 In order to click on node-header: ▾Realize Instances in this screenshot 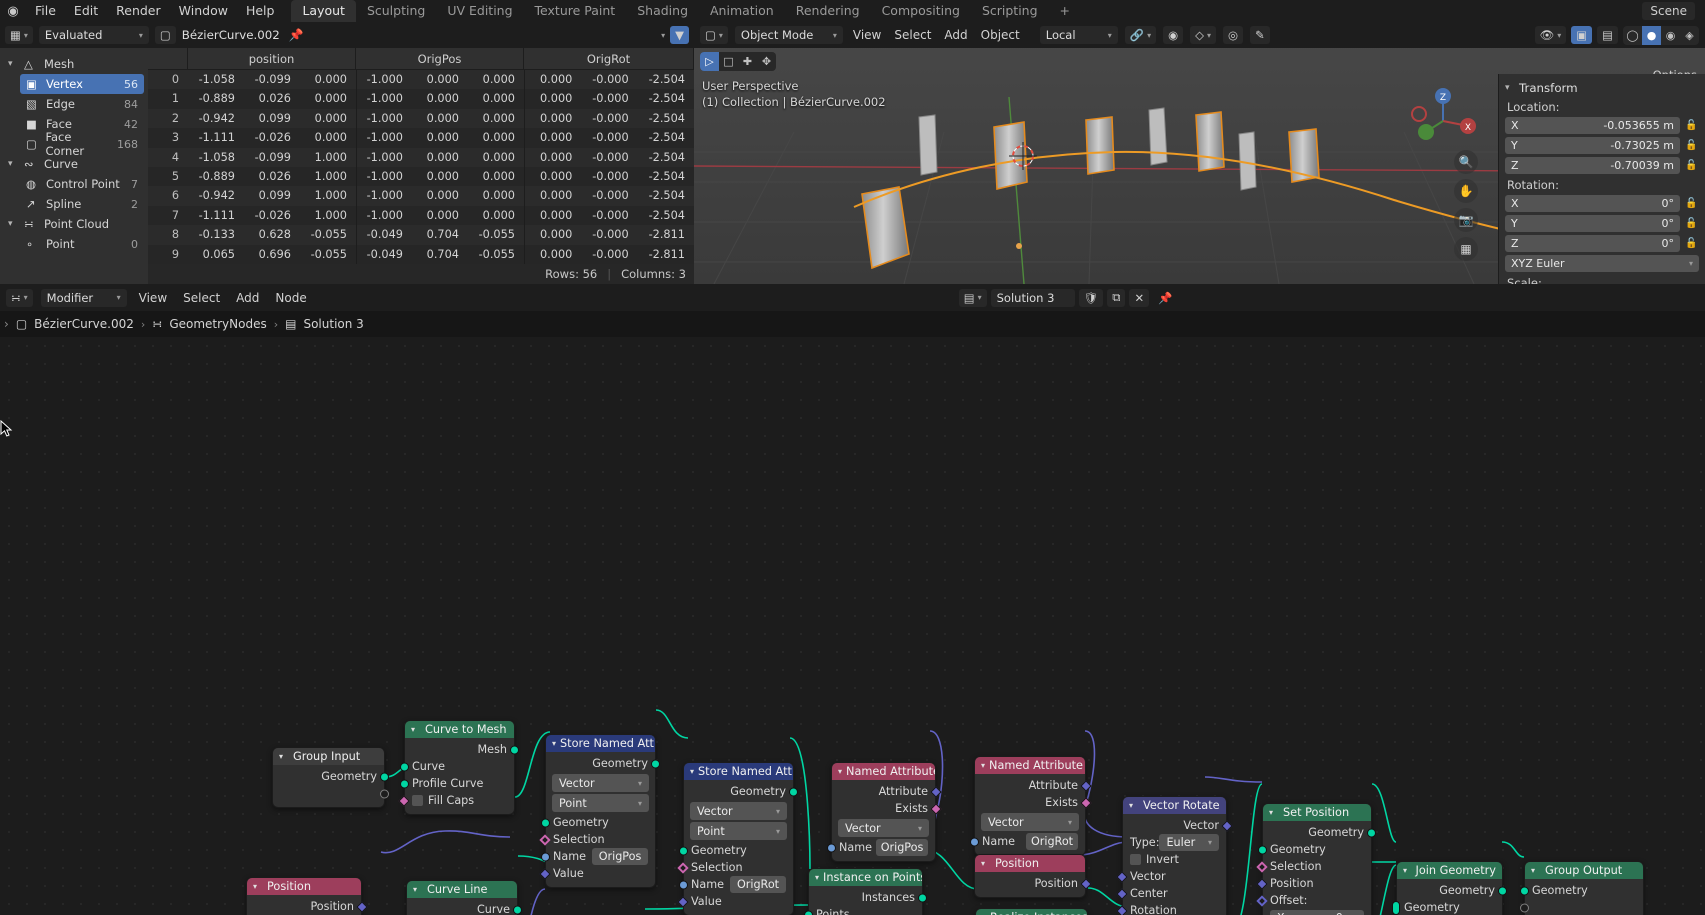, I will do `click(1031, 912)`.